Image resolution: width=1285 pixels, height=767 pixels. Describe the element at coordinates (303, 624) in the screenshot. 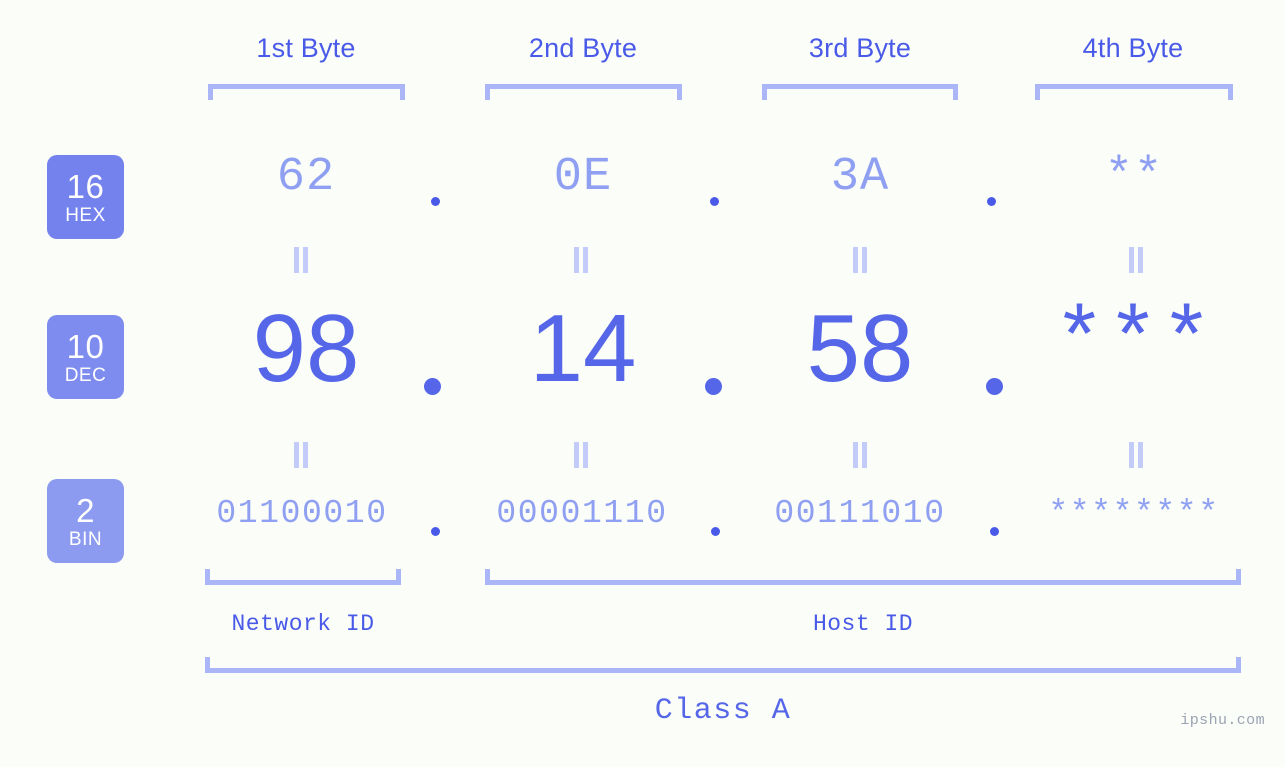

I see `network-id-label: Network ID` at that location.